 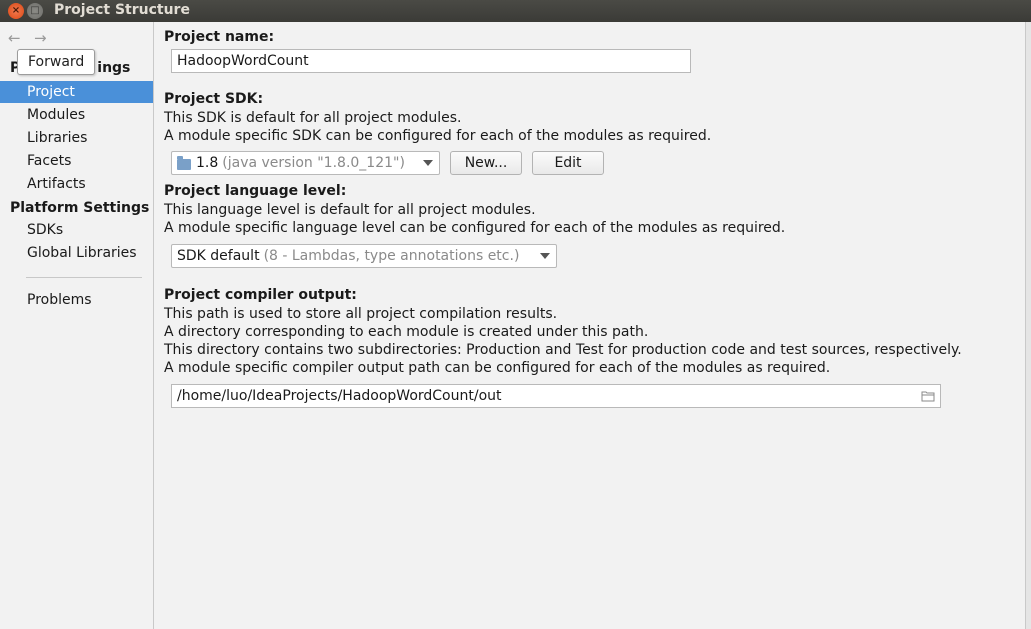 I want to click on maximize-window-button: □, so click(x=35, y=11).